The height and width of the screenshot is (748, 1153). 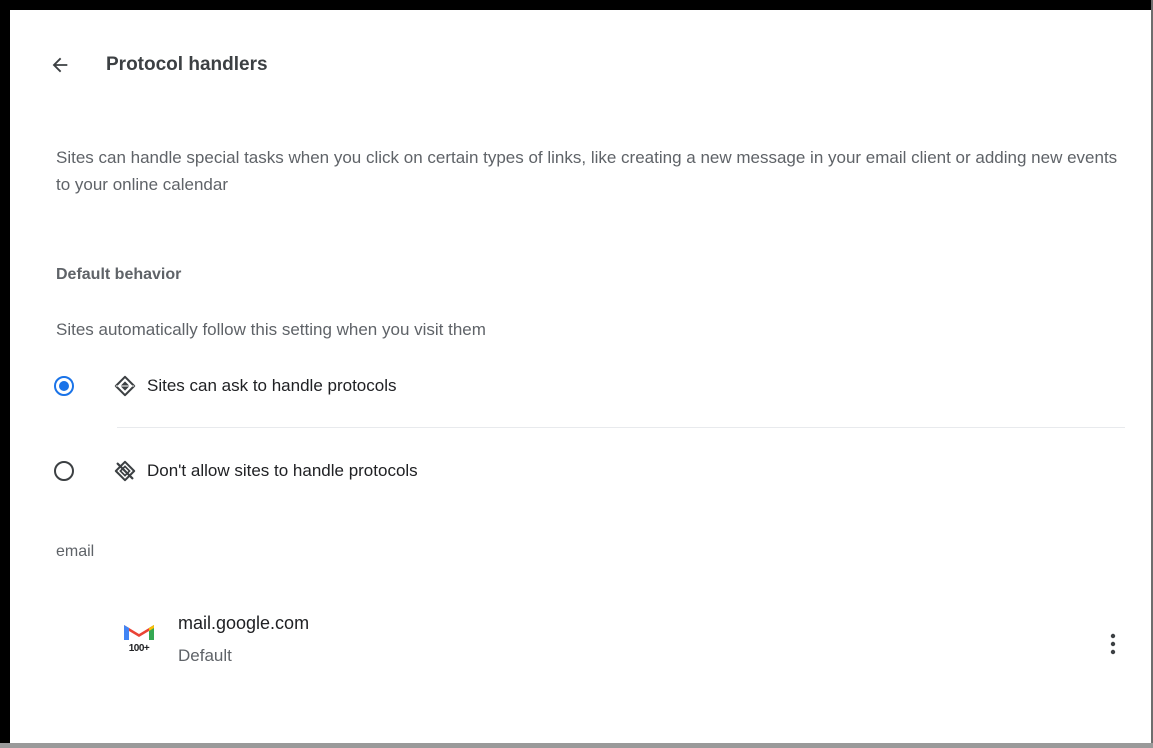 What do you see at coordinates (621, 427) in the screenshot?
I see `options-divider` at bounding box center [621, 427].